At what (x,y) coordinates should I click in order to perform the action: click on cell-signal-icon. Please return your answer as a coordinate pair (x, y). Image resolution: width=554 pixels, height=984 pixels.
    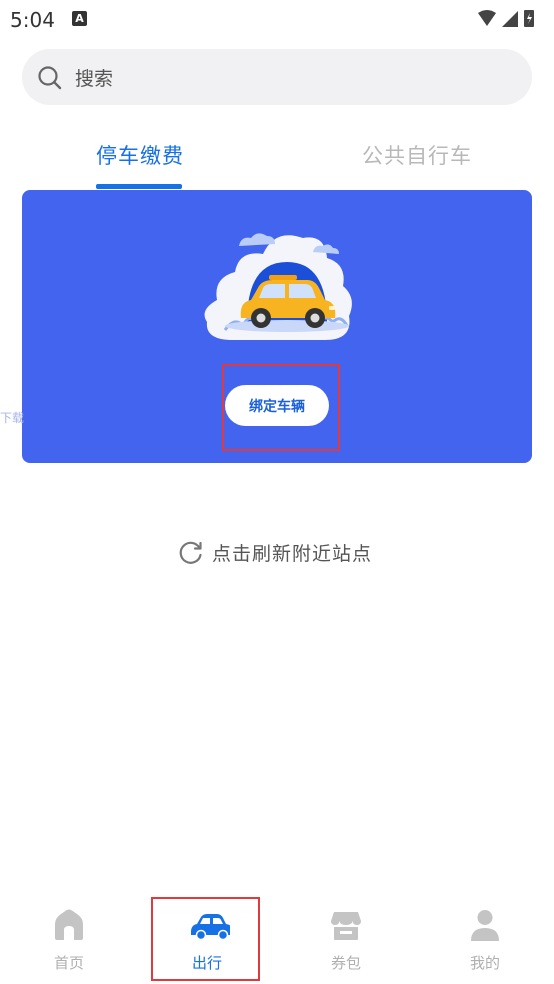
    Looking at the image, I should click on (510, 19).